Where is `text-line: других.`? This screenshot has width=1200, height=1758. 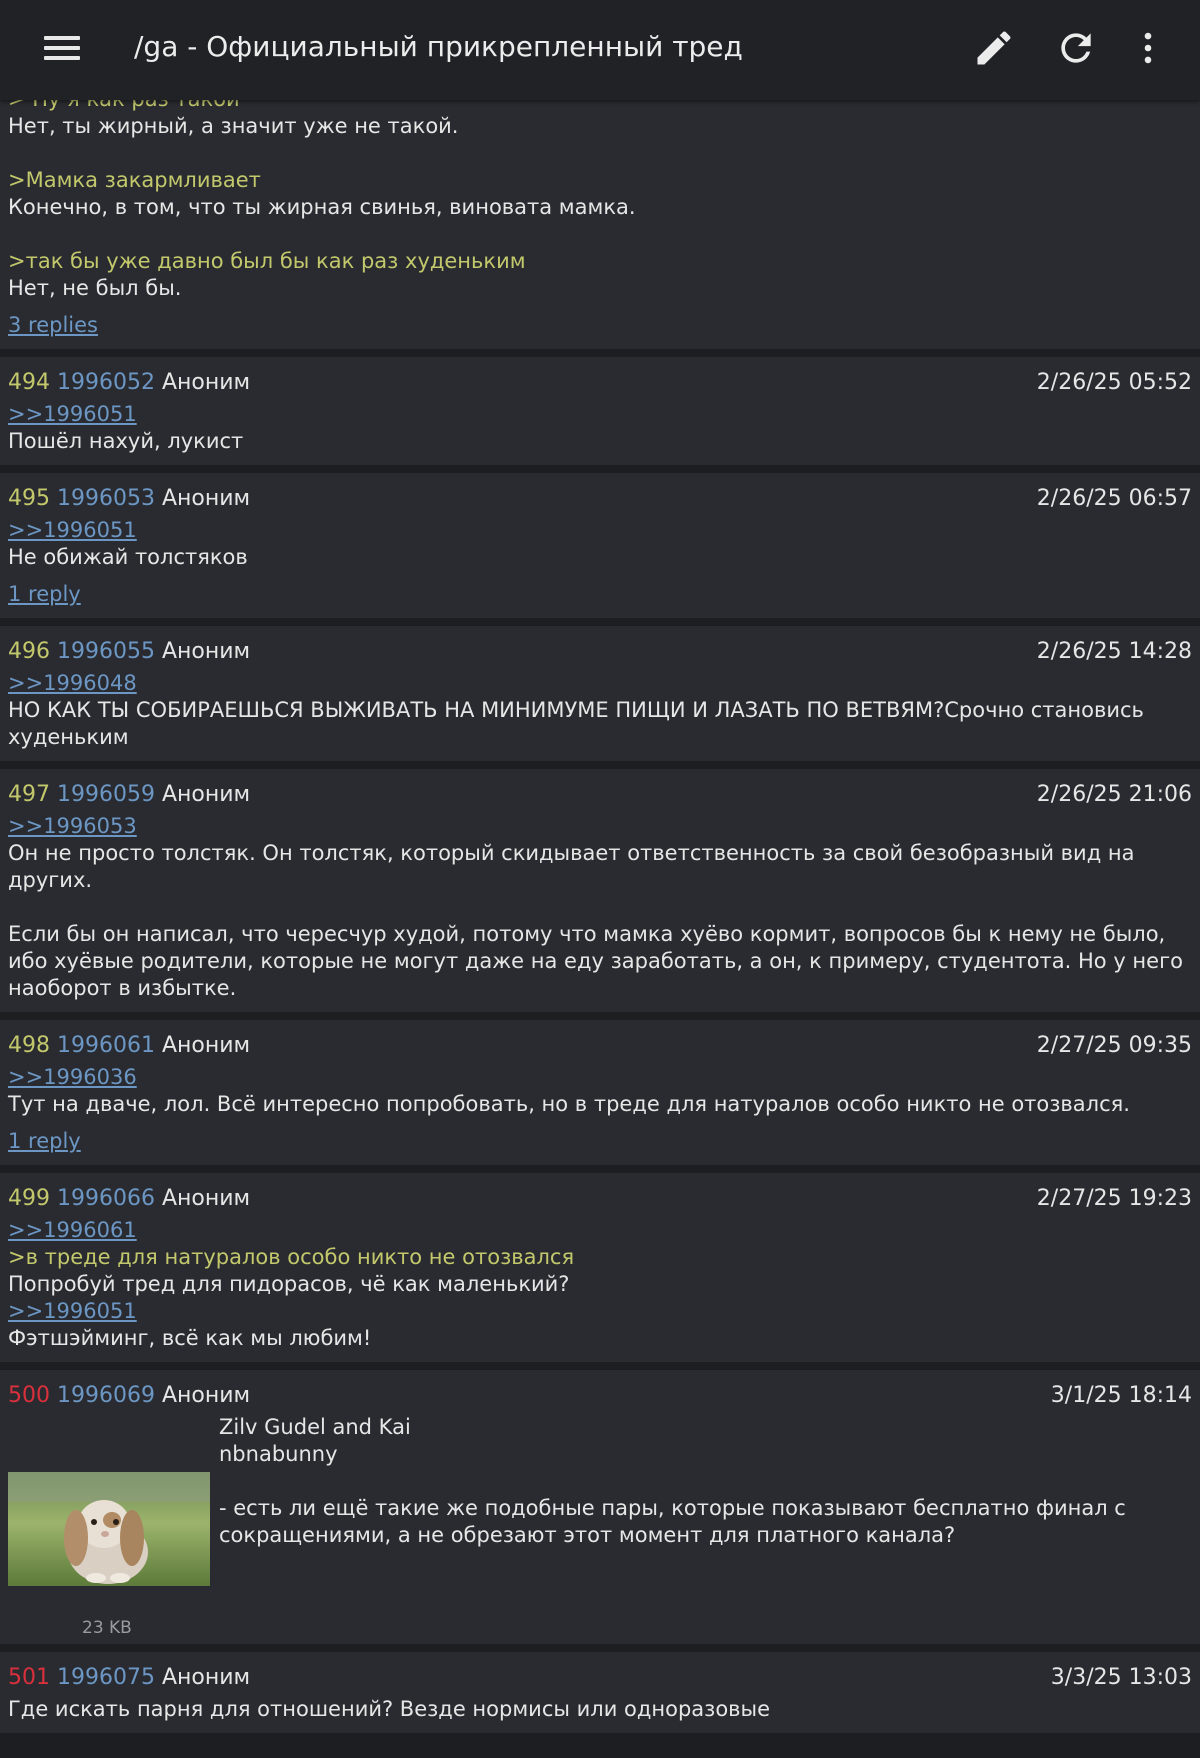
text-line: других. is located at coordinates (50, 880).